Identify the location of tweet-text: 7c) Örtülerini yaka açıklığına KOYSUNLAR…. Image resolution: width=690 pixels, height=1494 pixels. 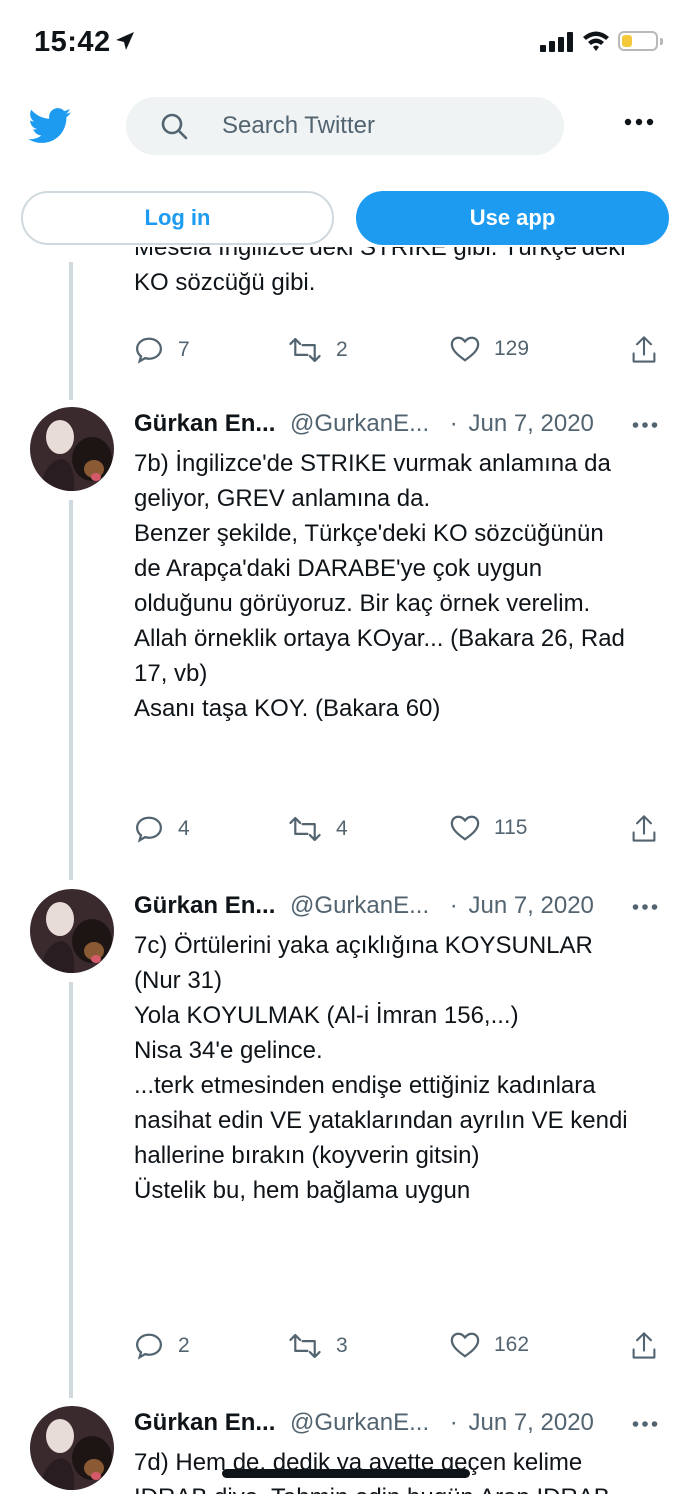
(399, 1068).